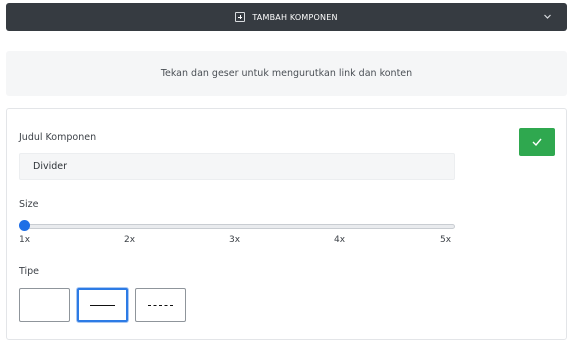  I want to click on size-tick-4x: 4x, so click(340, 240).